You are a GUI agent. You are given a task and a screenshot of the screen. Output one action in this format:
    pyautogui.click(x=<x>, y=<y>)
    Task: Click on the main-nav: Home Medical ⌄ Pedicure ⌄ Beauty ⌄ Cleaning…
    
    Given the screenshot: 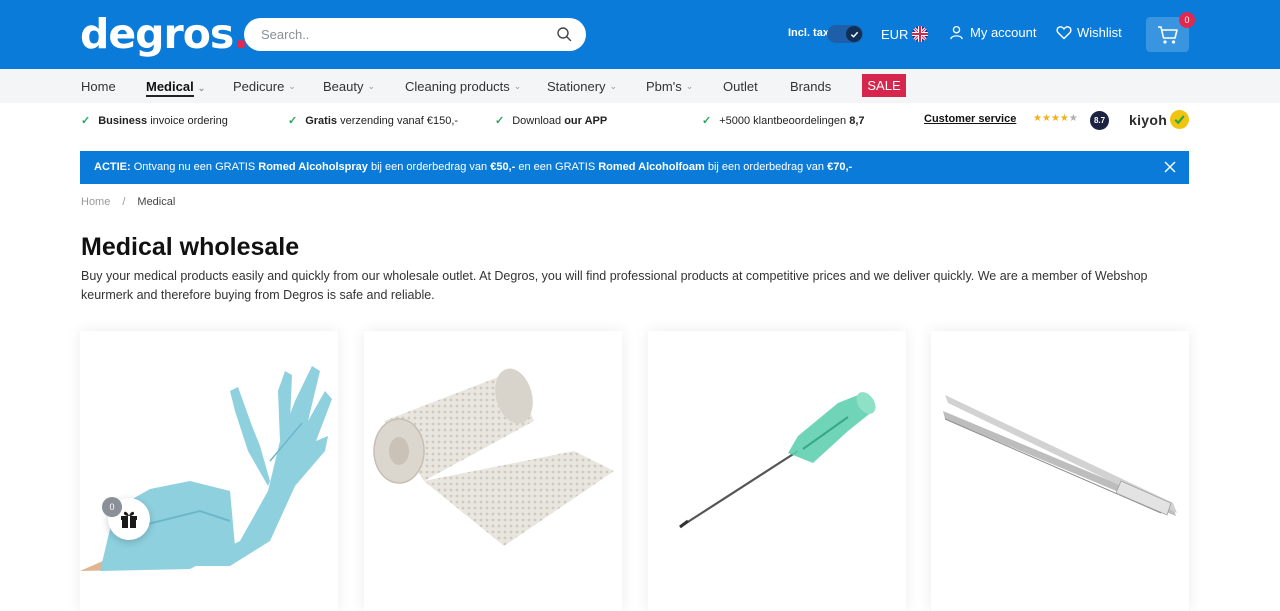 What is the action you would take?
    pyautogui.click(x=640, y=86)
    